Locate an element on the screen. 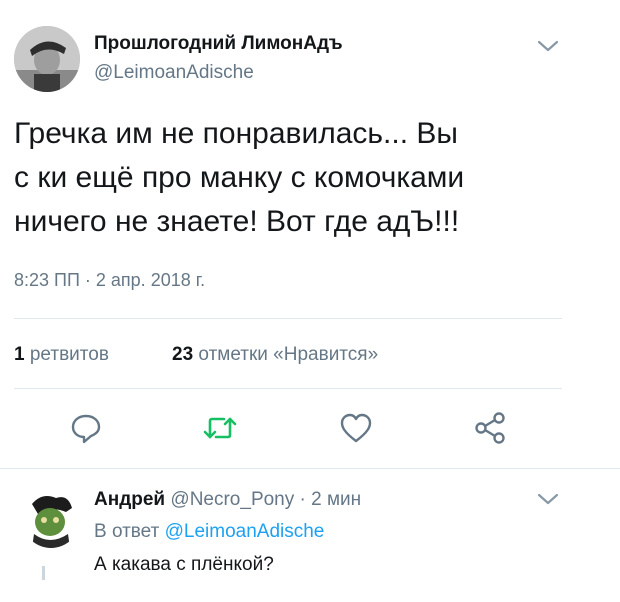 The image size is (620, 602). like-button is located at coordinates (356, 430).